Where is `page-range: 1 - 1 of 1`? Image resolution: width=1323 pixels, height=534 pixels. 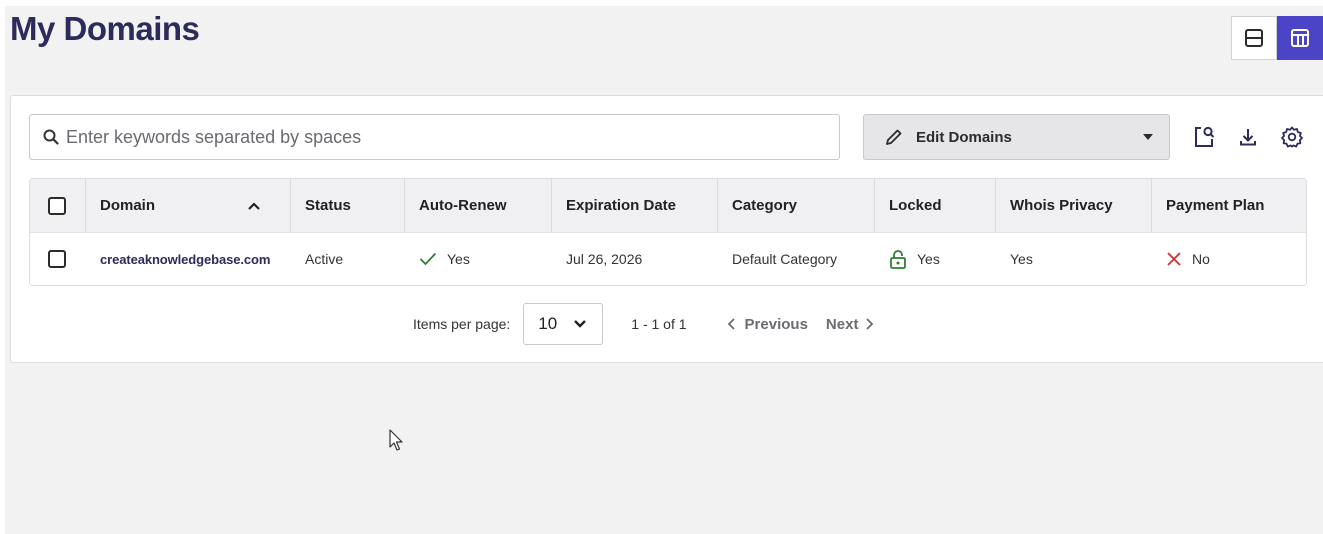 page-range: 1 - 1 of 1 is located at coordinates (659, 324).